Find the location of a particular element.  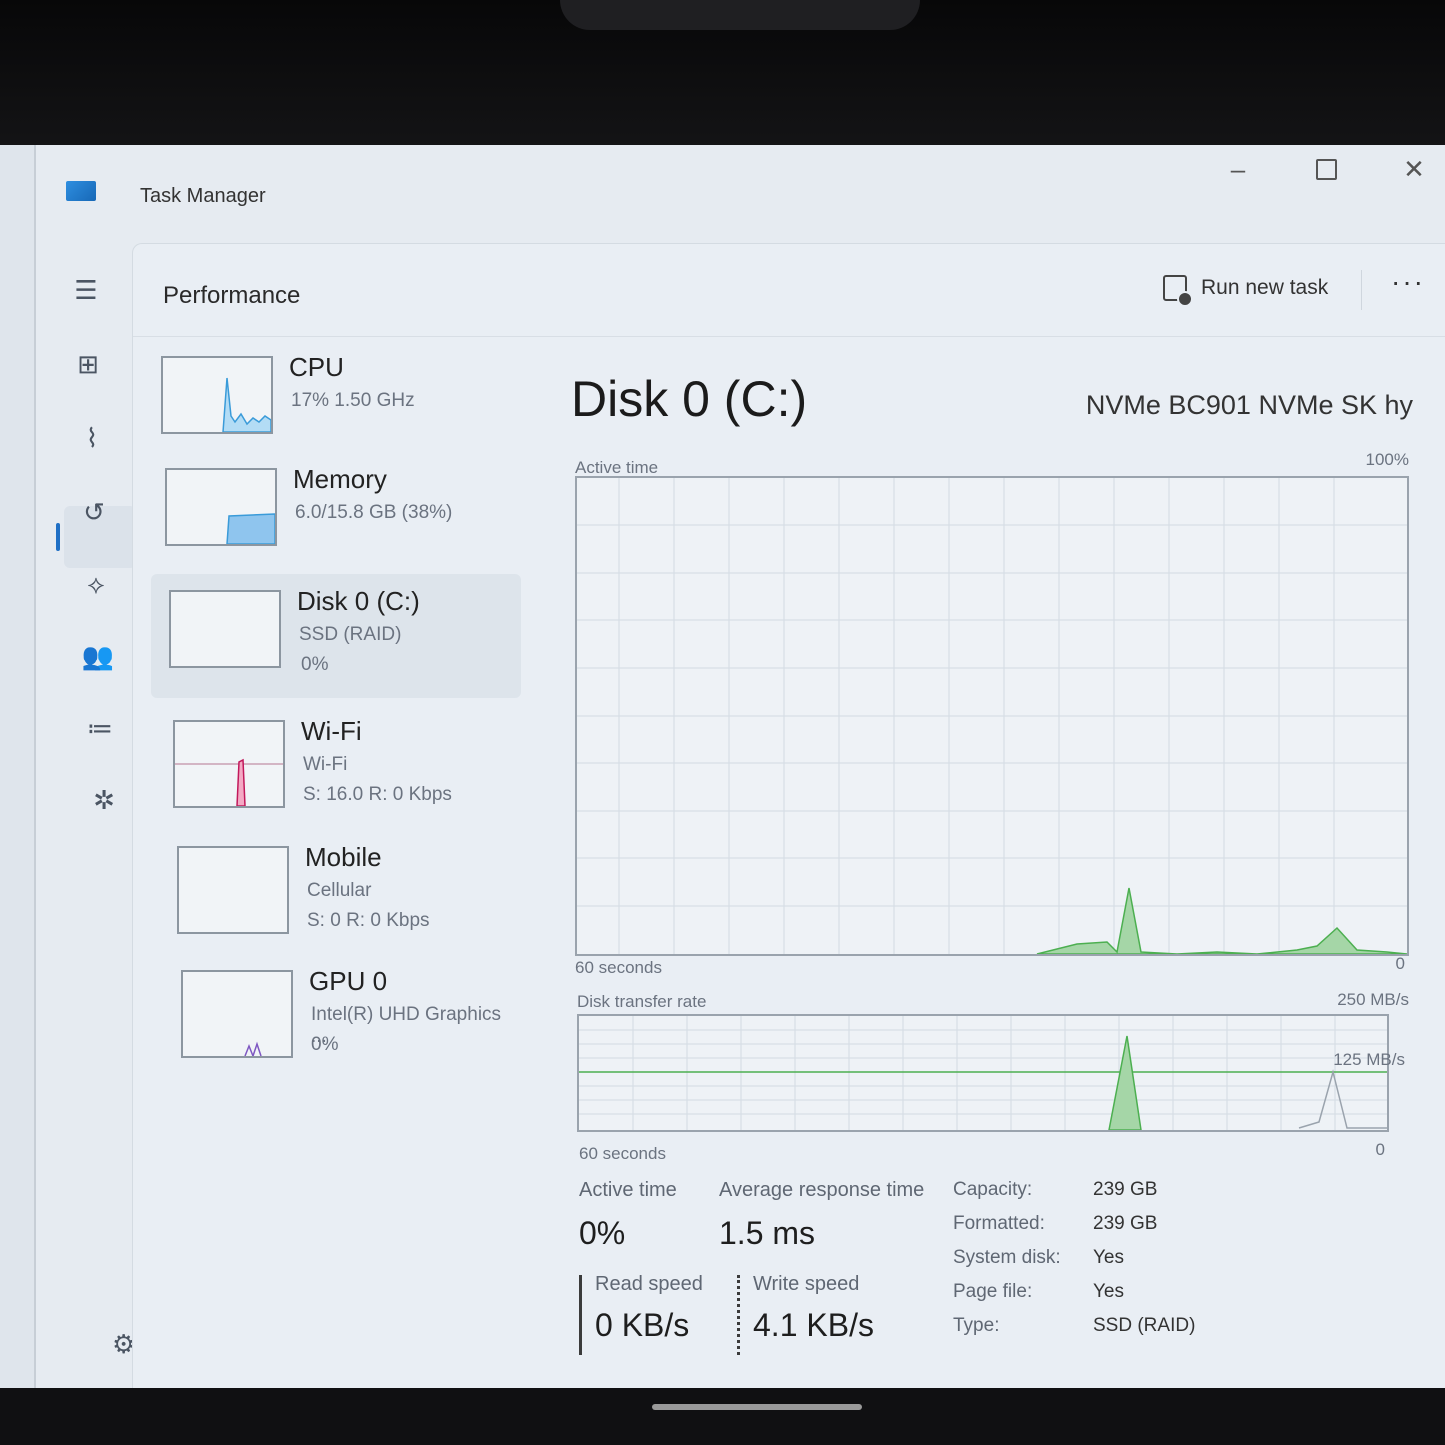

users-icon: 👥 is located at coordinates (98, 656).